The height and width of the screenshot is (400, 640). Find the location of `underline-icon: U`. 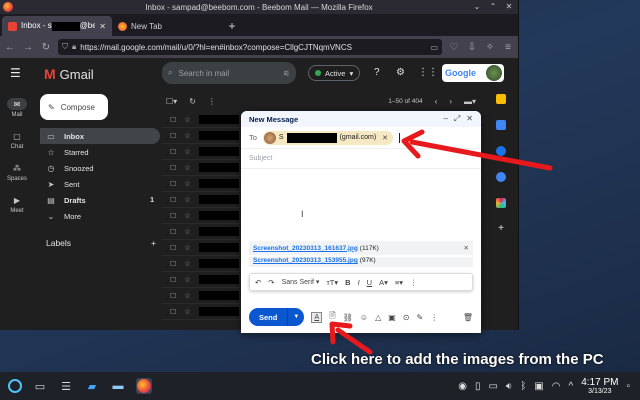

underline-icon: U is located at coordinates (369, 282).